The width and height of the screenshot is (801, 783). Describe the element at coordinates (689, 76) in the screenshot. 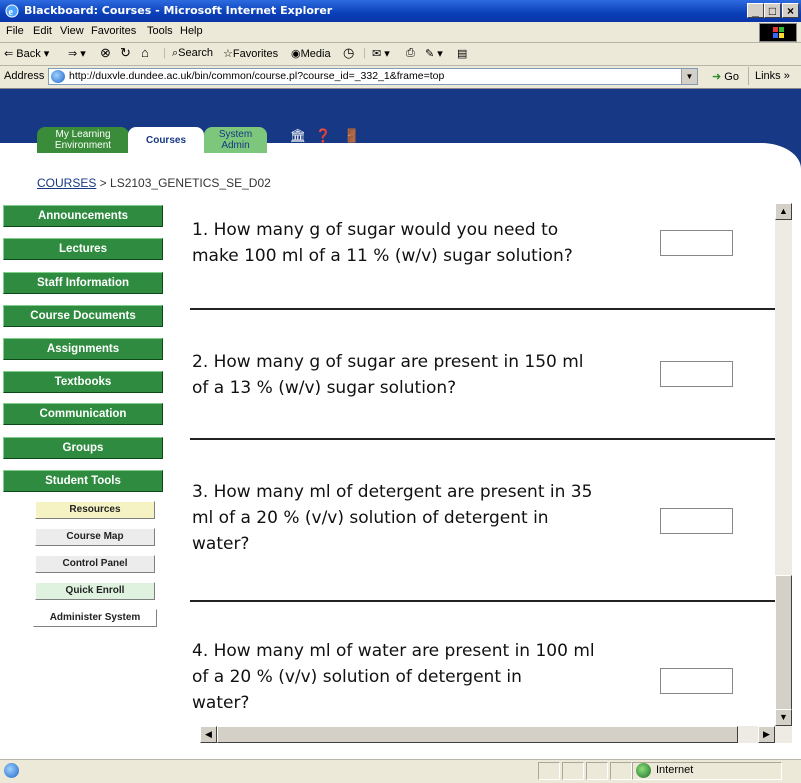

I see `address-dropdown-icon: ▼` at that location.